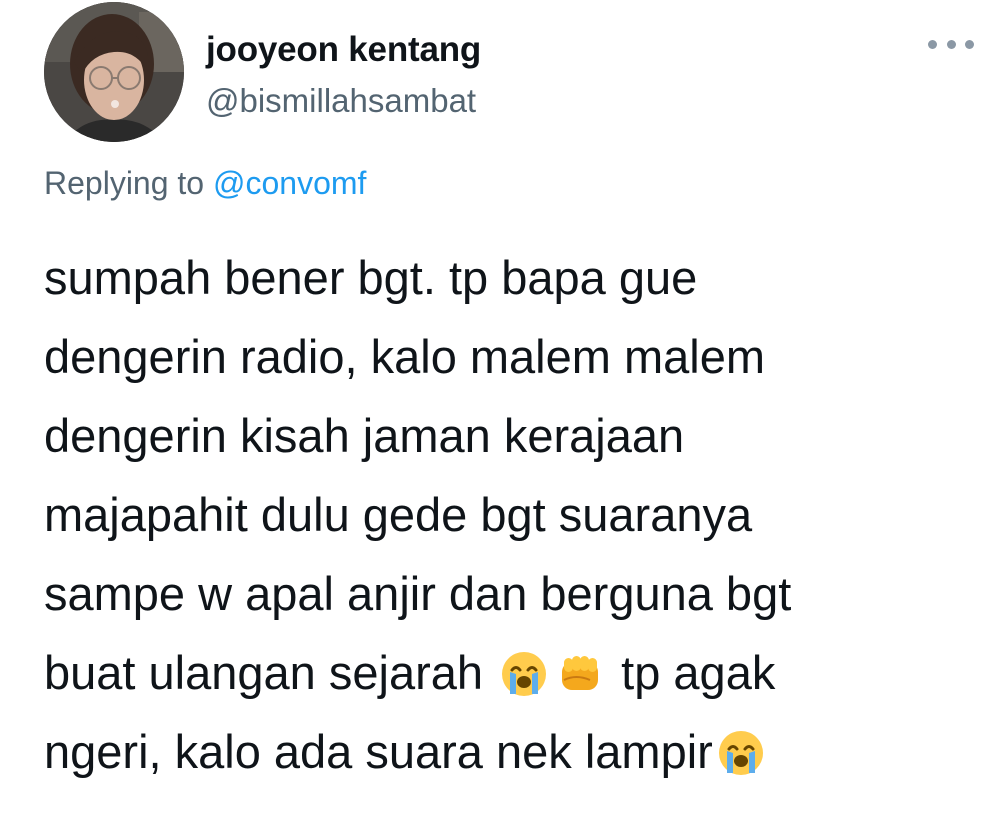 The image size is (1000, 826). Describe the element at coordinates (364, 435) in the screenshot. I see `tweet-line-3: dengerin kisah jaman kerajaan` at that location.